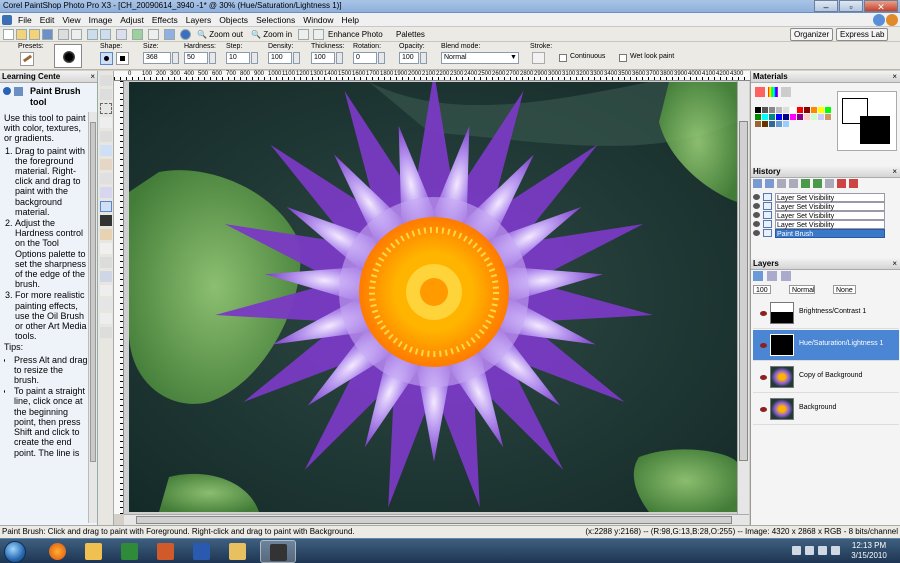 The height and width of the screenshot is (563, 900). What do you see at coordinates (122, 58) in the screenshot?
I see `shape-square-button` at bounding box center [122, 58].